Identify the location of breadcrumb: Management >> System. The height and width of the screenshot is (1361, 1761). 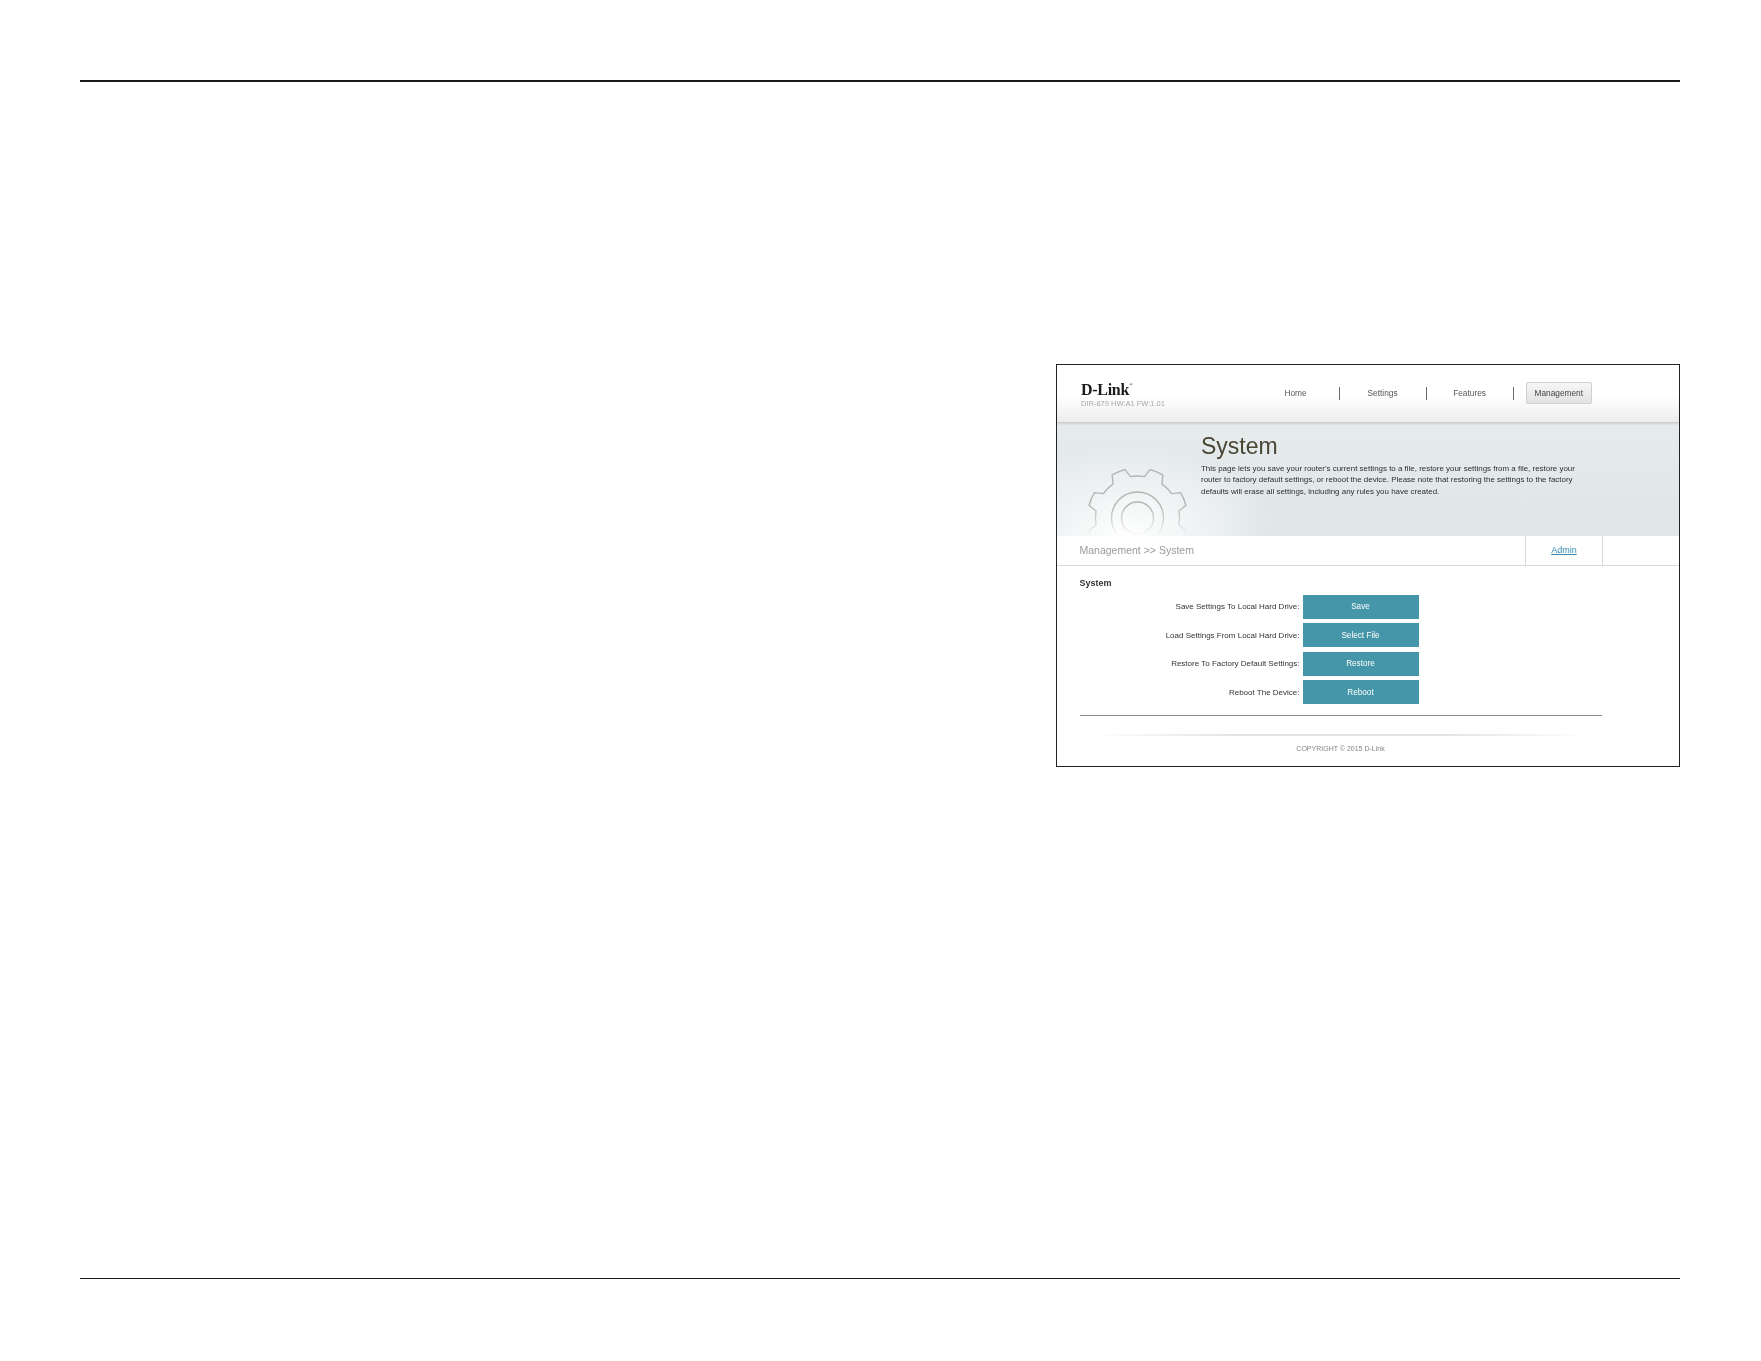
(1136, 550).